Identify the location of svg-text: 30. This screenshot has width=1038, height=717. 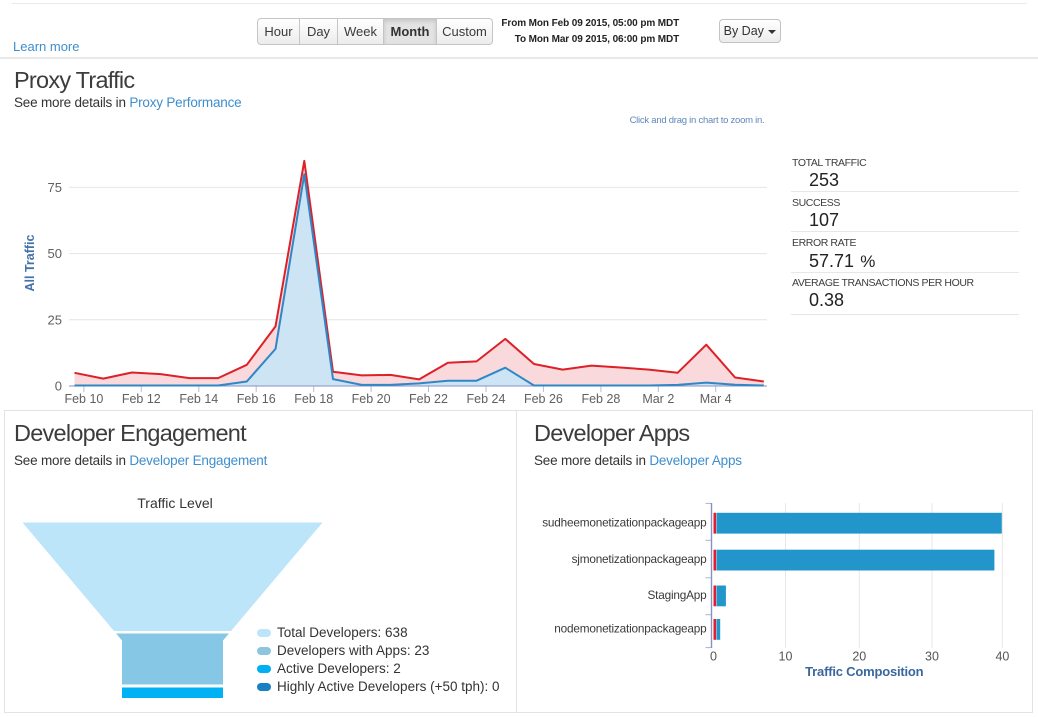
(932, 657).